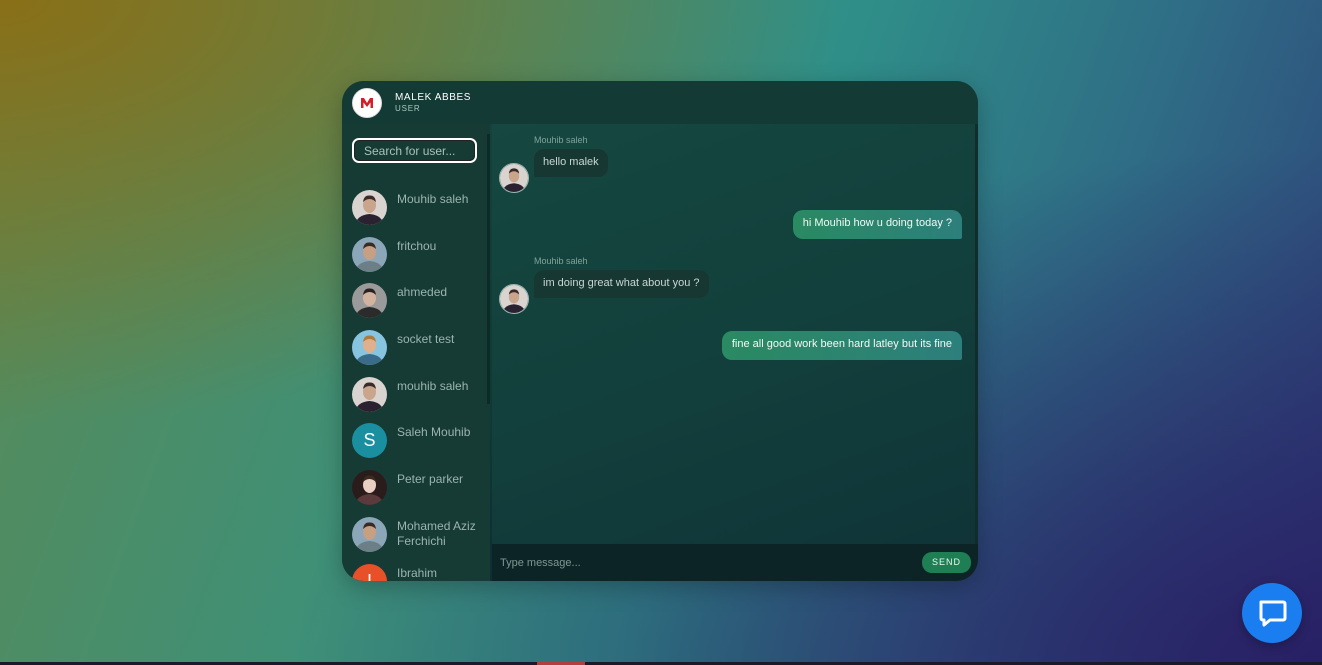 The height and width of the screenshot is (665, 1322). Describe the element at coordinates (416, 213) in the screenshot. I see `user-list-item: Mouhib saleh` at that location.